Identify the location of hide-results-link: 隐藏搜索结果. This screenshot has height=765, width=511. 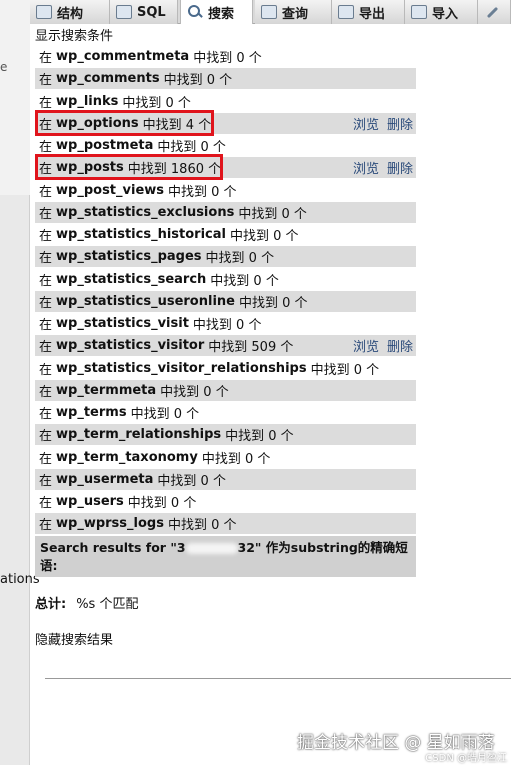
(74, 638).